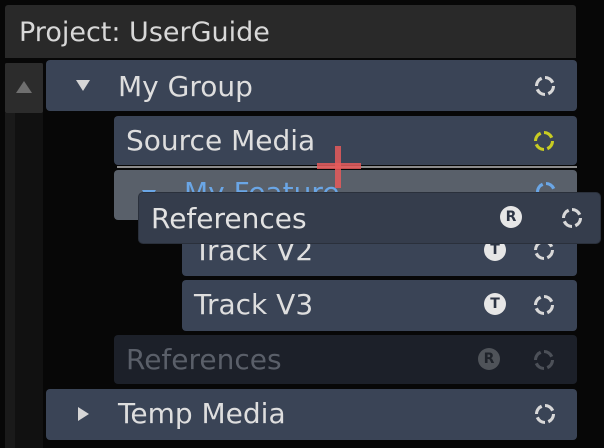 The height and width of the screenshot is (448, 604). Describe the element at coordinates (185, 86) in the screenshot. I see `tree-row-label: My Group` at that location.